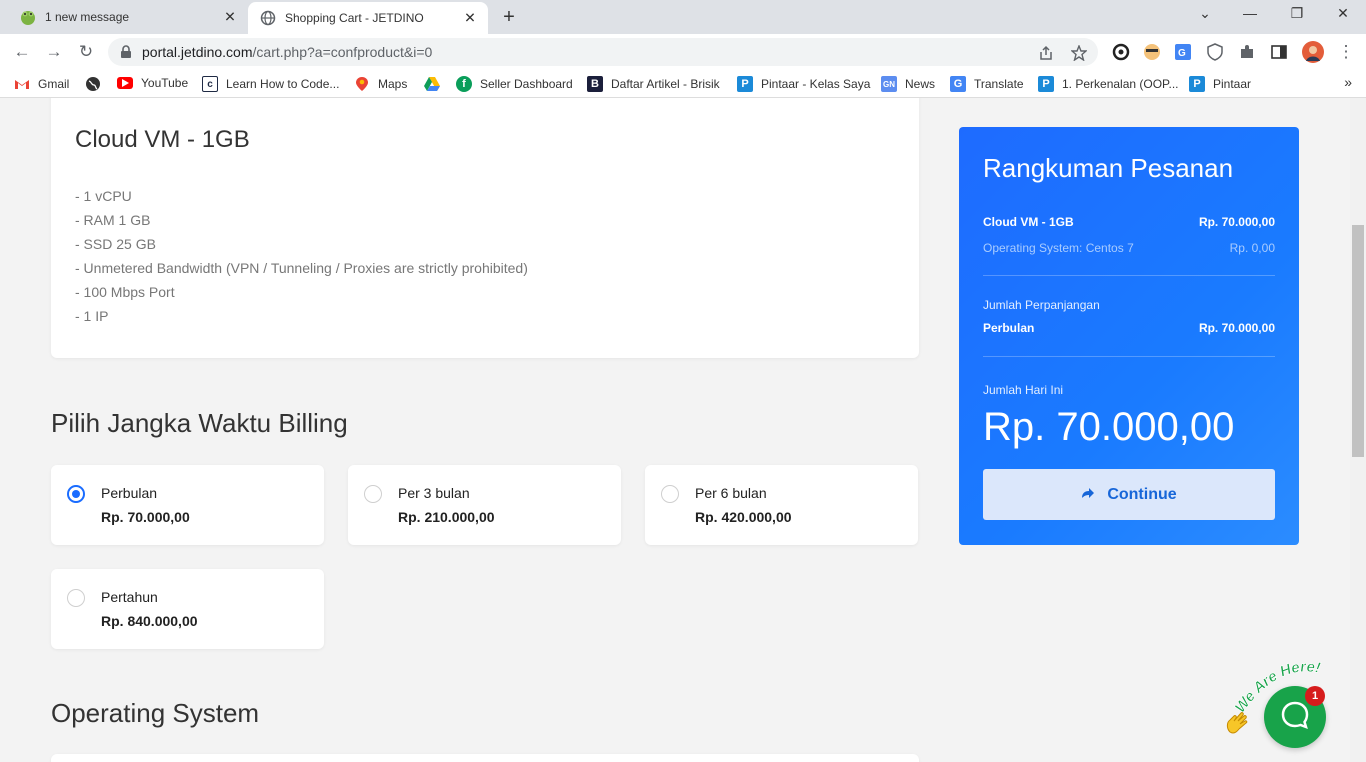 This screenshot has width=1366, height=762. Describe the element at coordinates (393, 84) in the screenshot. I see `bookmark-label: Maps` at that location.